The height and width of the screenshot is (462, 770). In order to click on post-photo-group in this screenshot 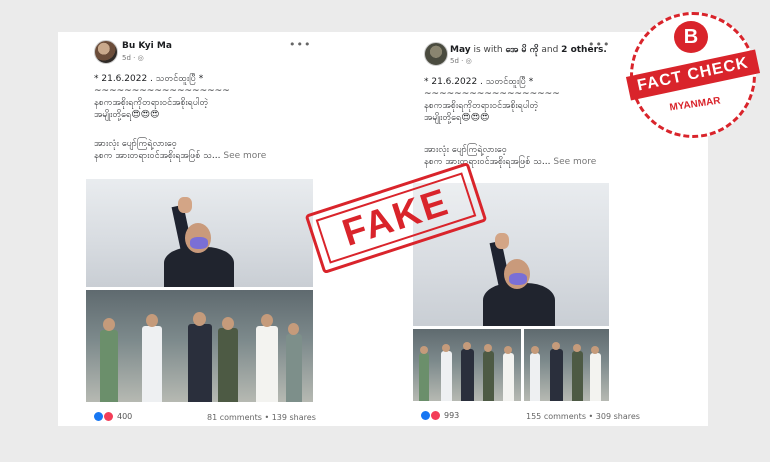, I will do `click(199, 346)`.